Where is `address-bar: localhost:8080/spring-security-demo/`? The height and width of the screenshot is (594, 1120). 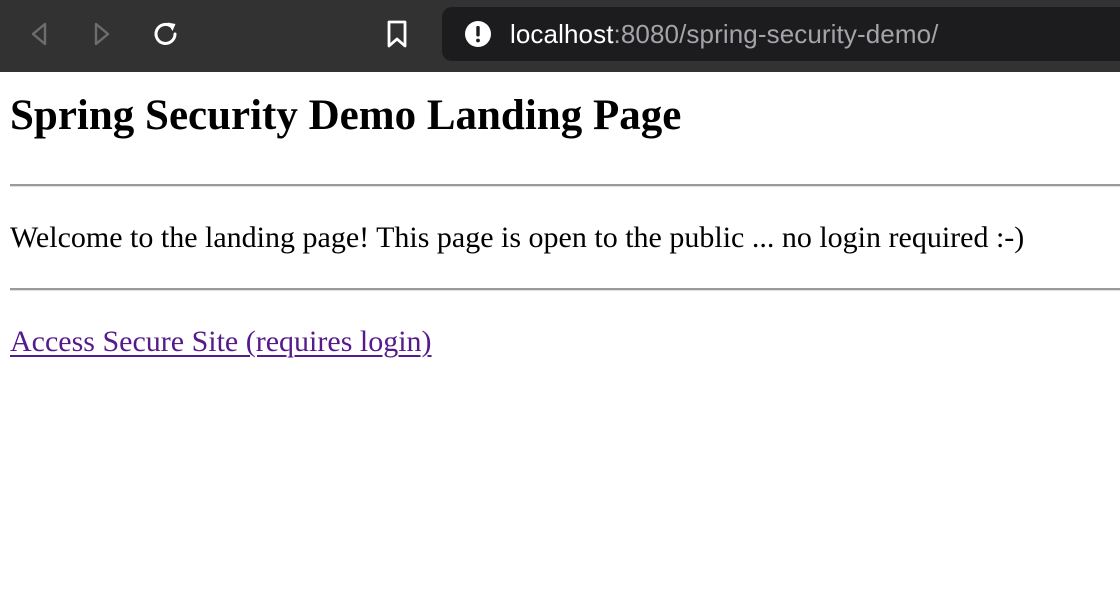 address-bar: localhost:8080/spring-security-demo/ is located at coordinates (781, 34).